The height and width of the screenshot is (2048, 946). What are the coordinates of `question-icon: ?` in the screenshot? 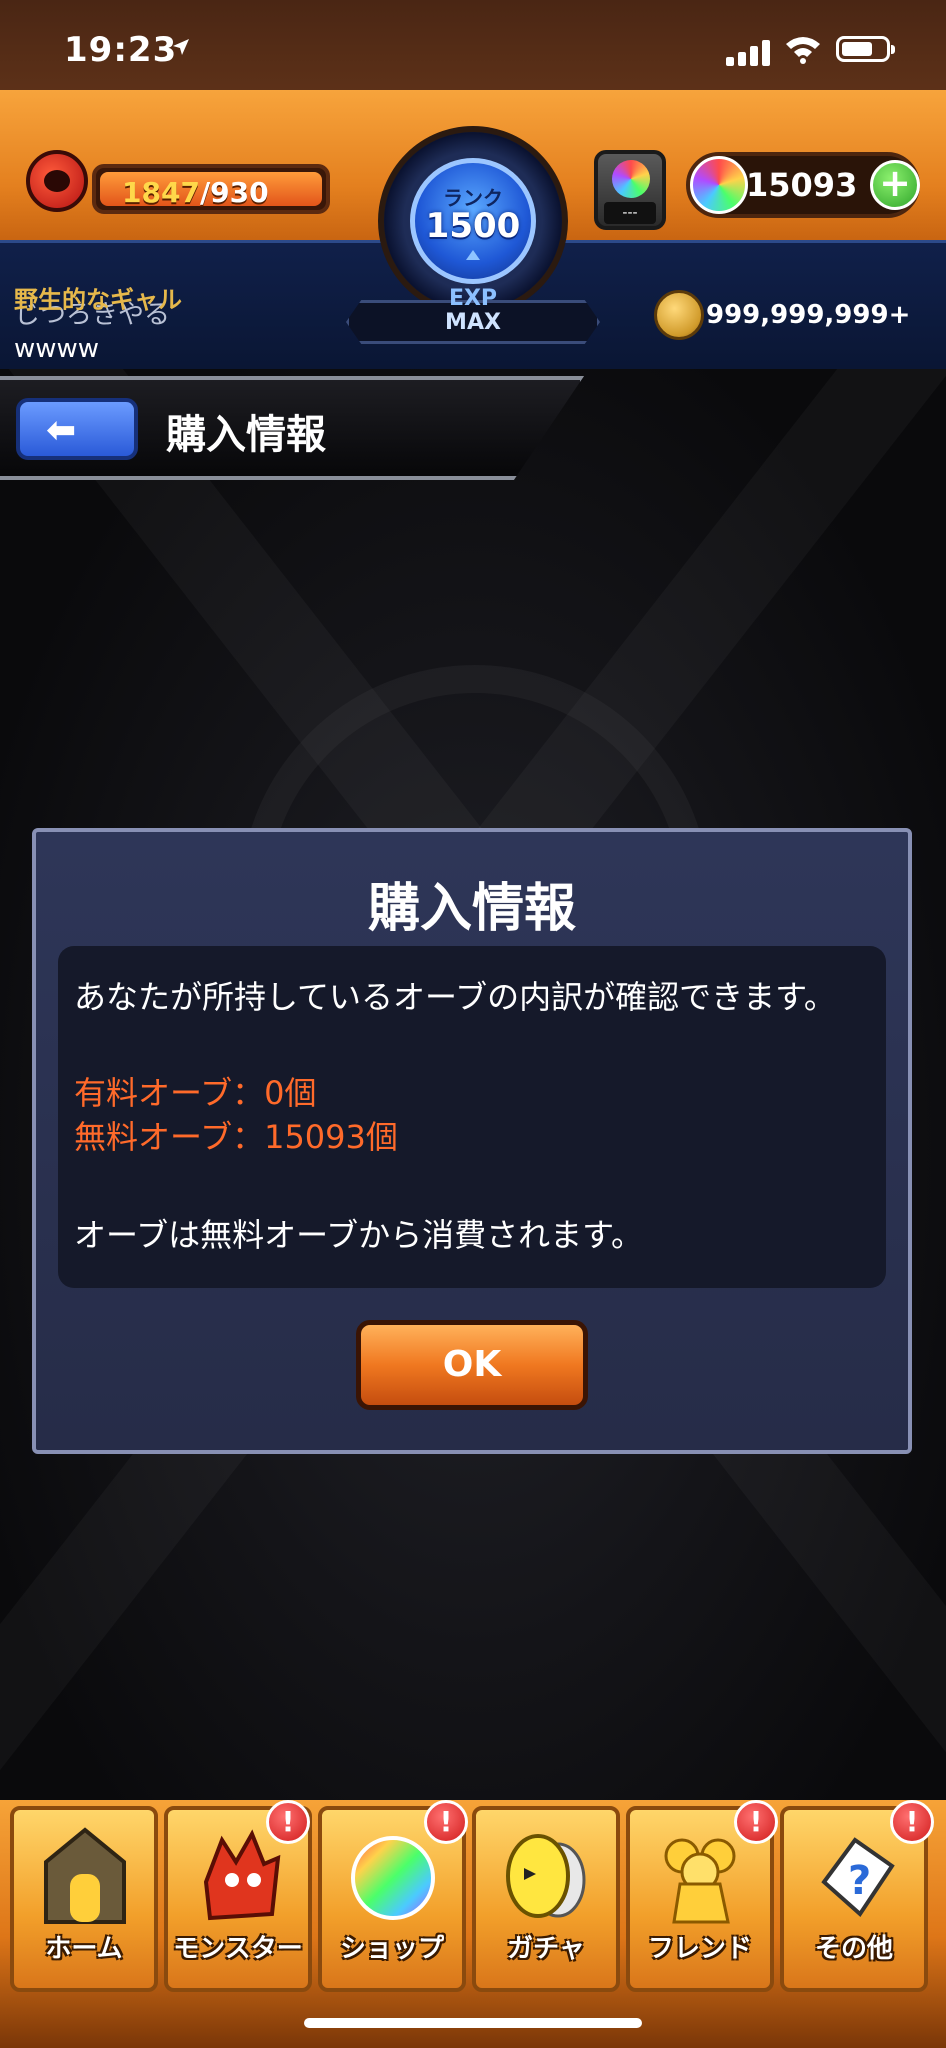 It's located at (858, 1877).